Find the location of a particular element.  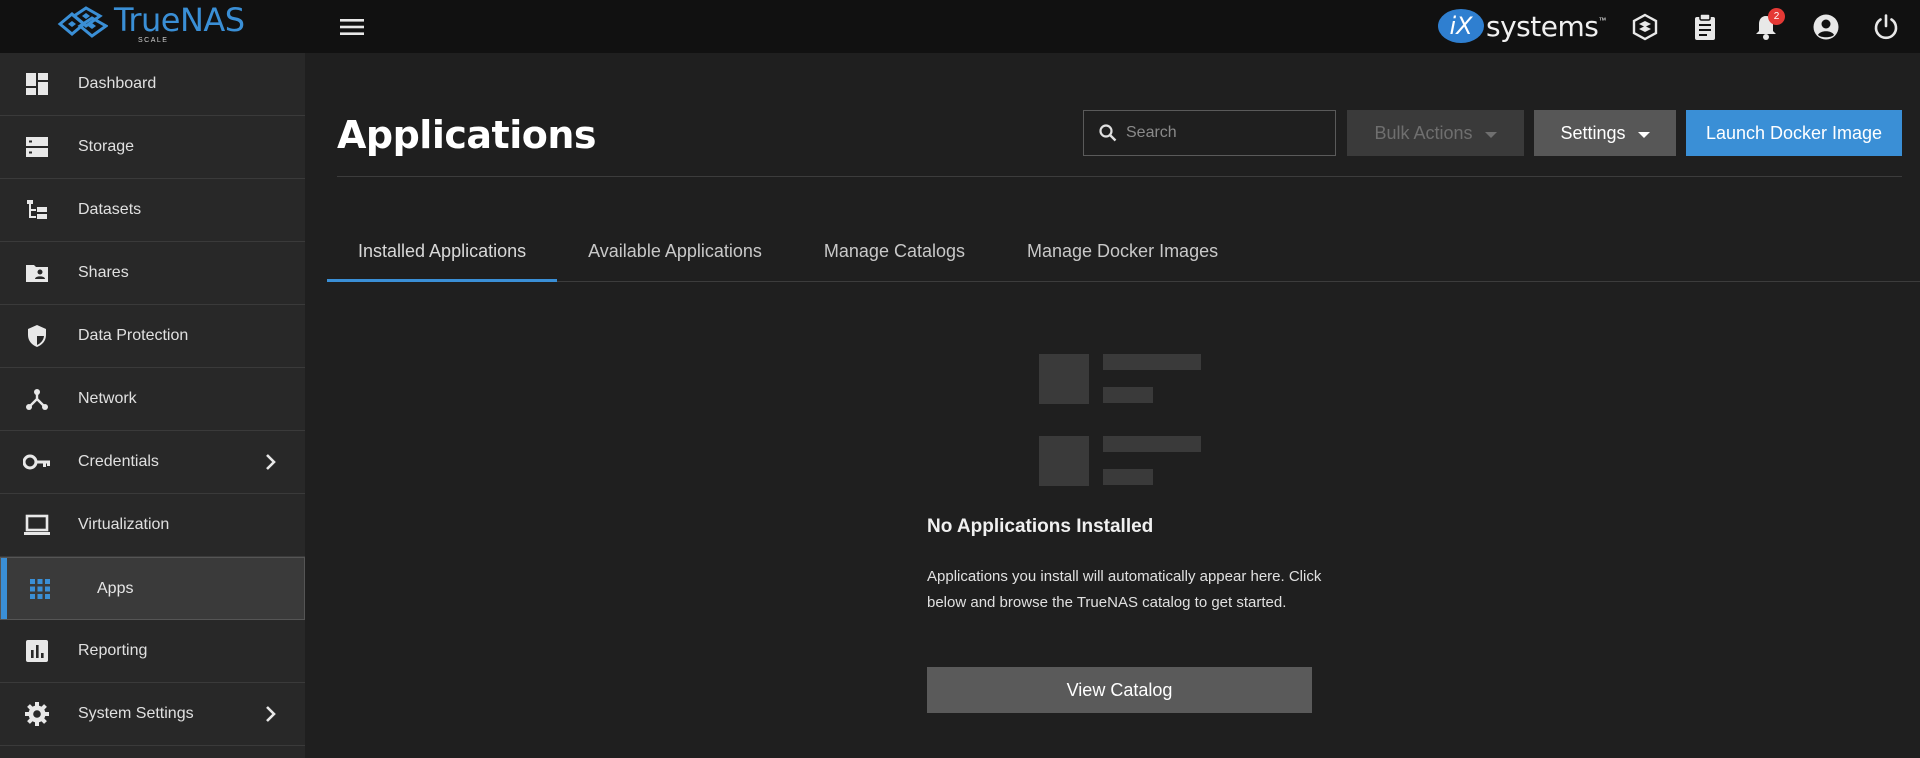

sidebar-item-shares: Shares is located at coordinates (152, 273).